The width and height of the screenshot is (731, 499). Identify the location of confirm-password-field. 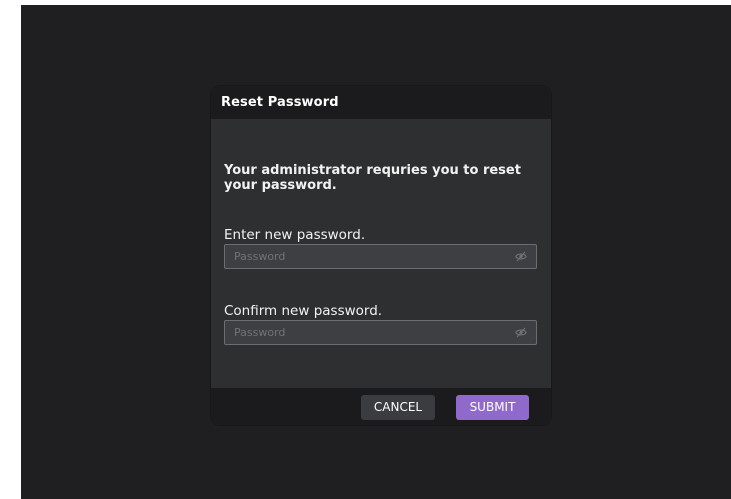
(380, 332).